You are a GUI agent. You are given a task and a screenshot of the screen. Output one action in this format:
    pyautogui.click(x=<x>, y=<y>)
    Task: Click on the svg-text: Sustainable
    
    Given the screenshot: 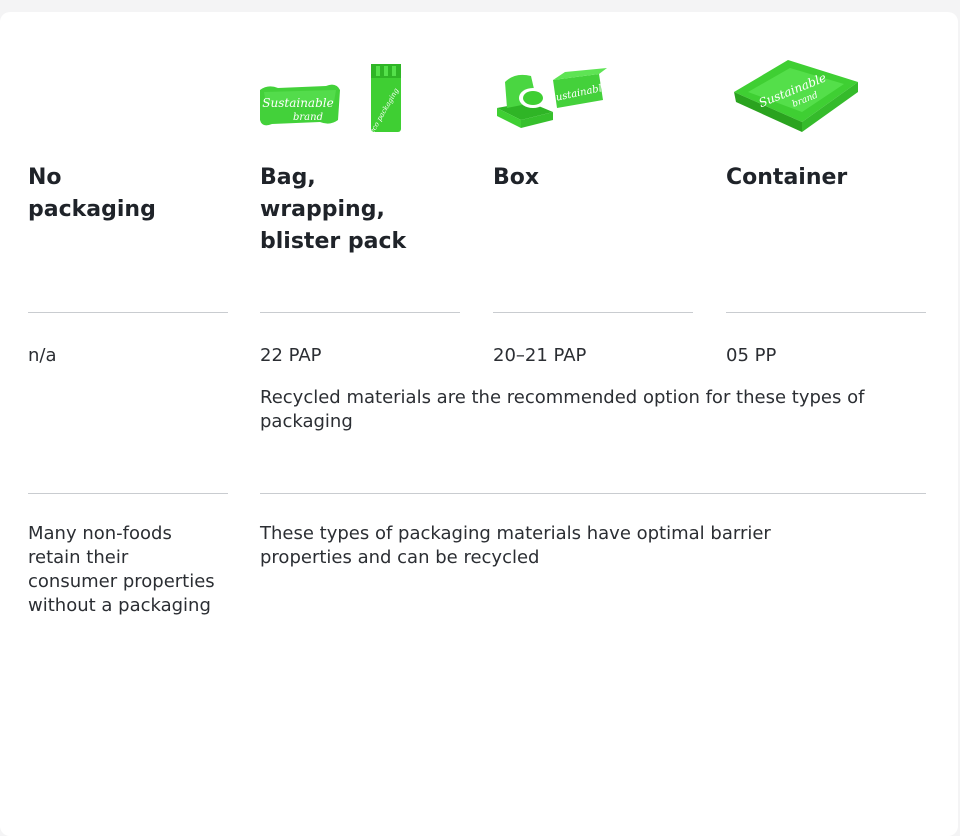 What is the action you would take?
    pyautogui.click(x=297, y=103)
    